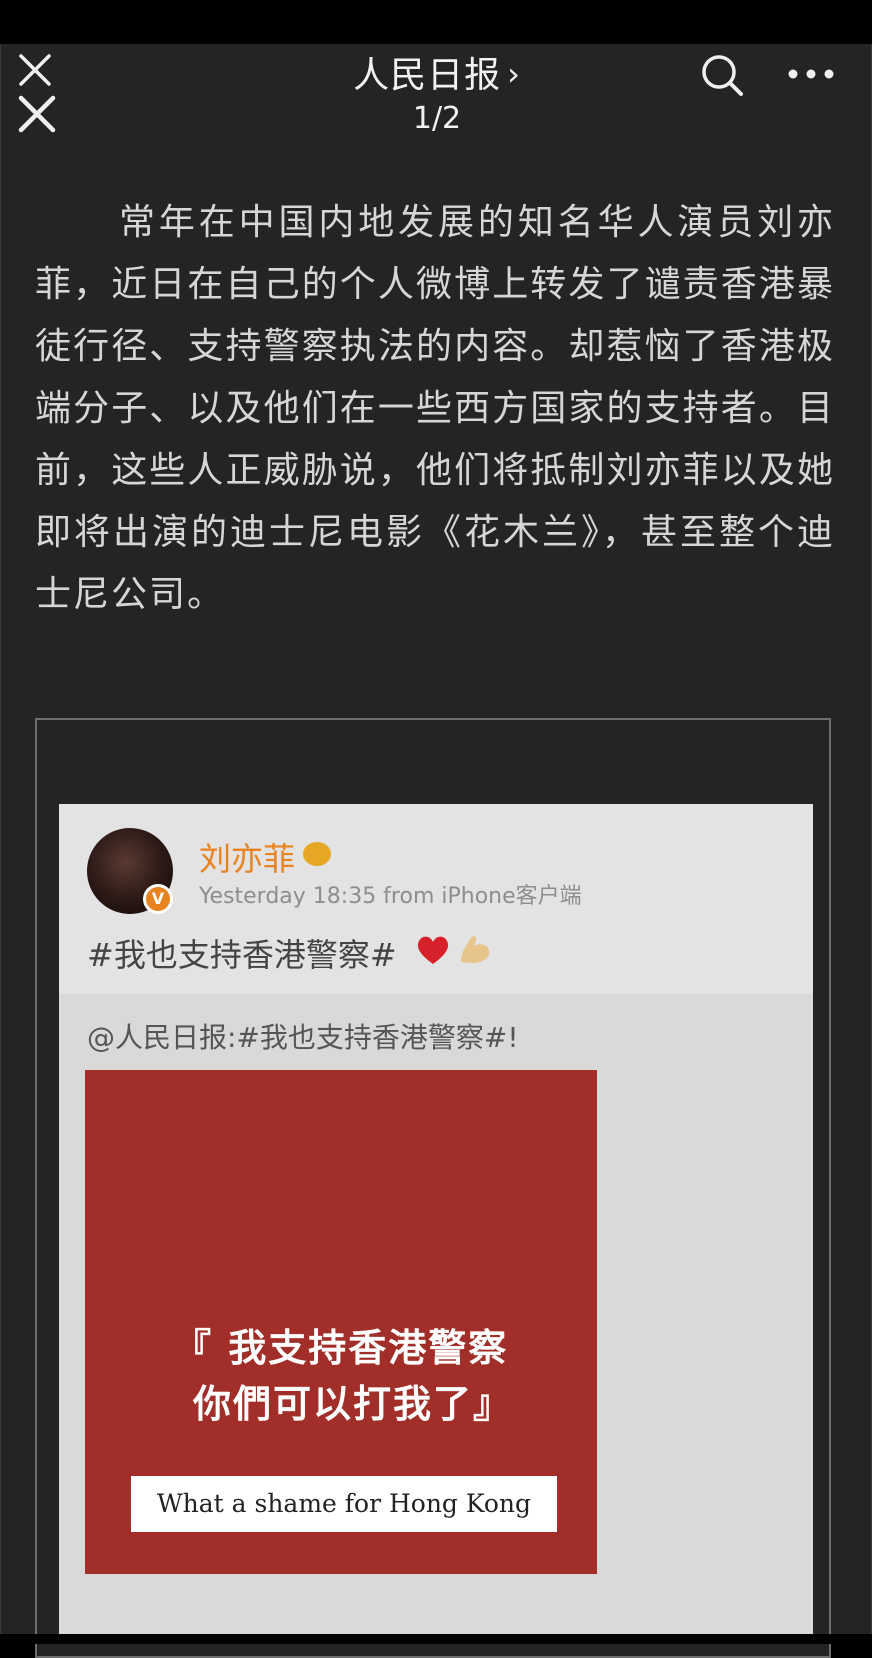 The height and width of the screenshot is (1658, 872). What do you see at coordinates (514, 74) in the screenshot?
I see `chevron-right-icon: ›` at bounding box center [514, 74].